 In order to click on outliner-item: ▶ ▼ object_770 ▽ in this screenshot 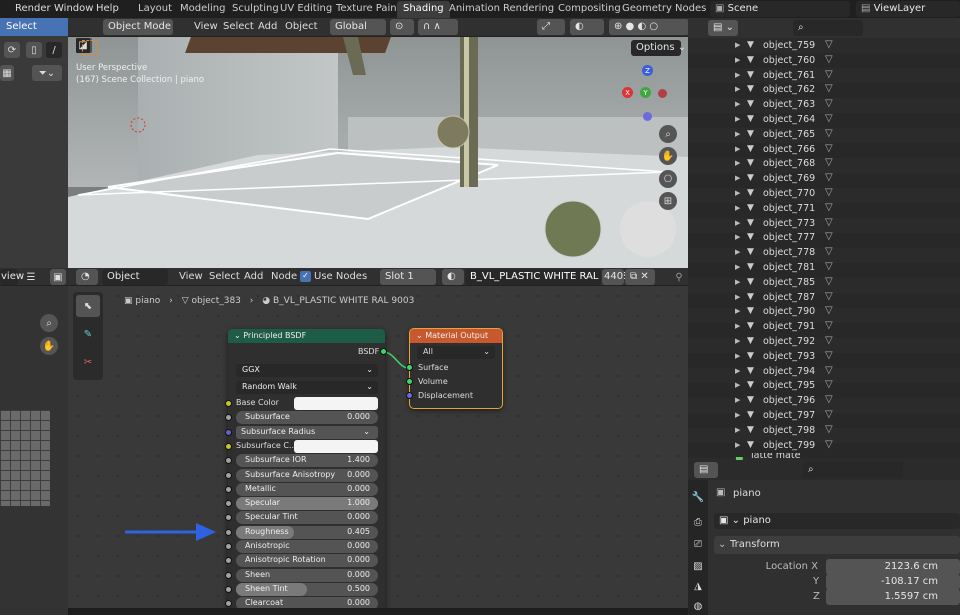, I will do `click(827, 194)`.